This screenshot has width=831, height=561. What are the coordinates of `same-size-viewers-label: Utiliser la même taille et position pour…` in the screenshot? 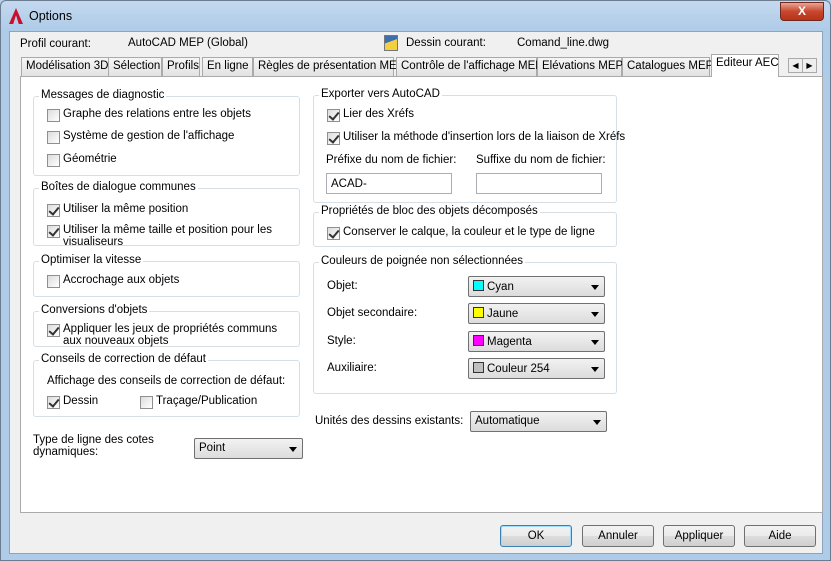 It's located at (178, 236).